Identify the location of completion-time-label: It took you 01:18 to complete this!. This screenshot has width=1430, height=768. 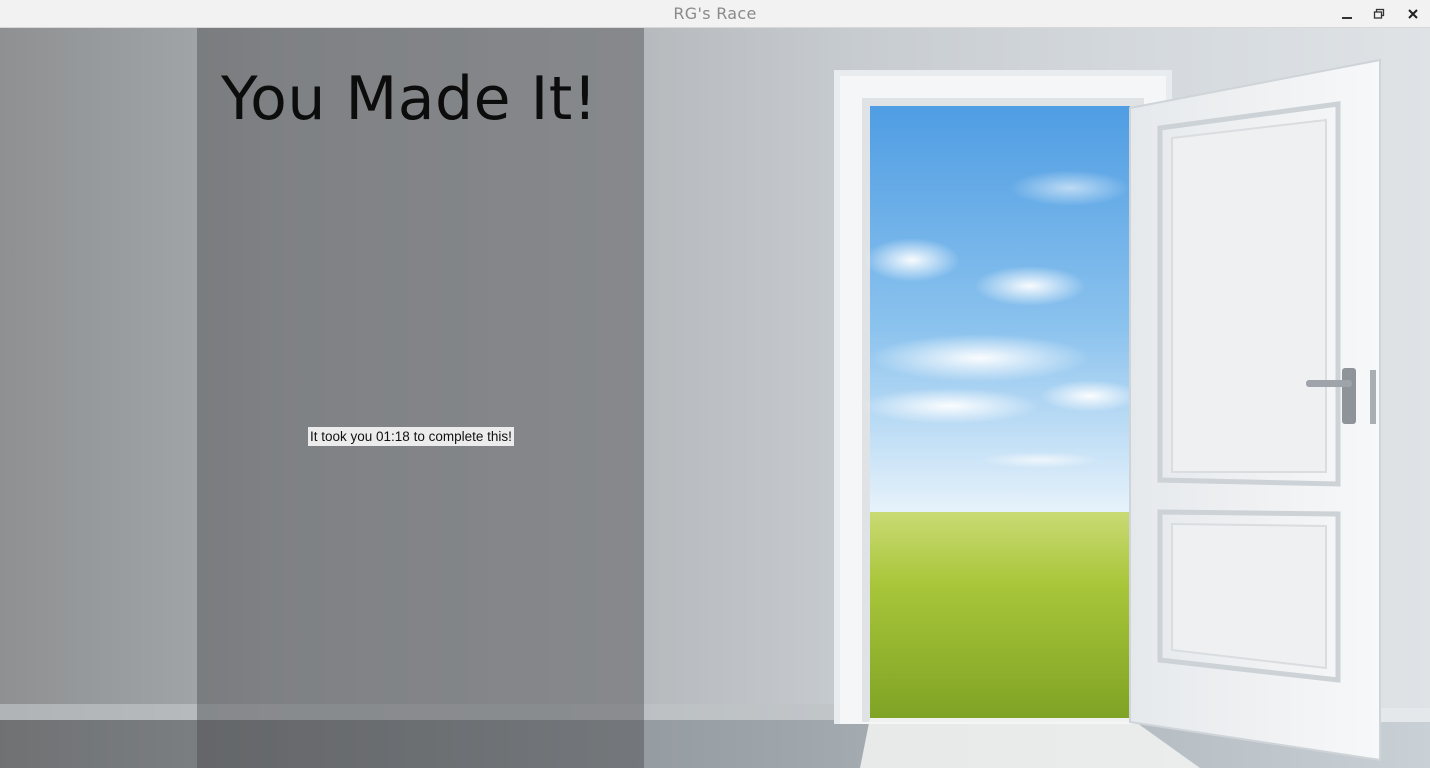
(411, 436).